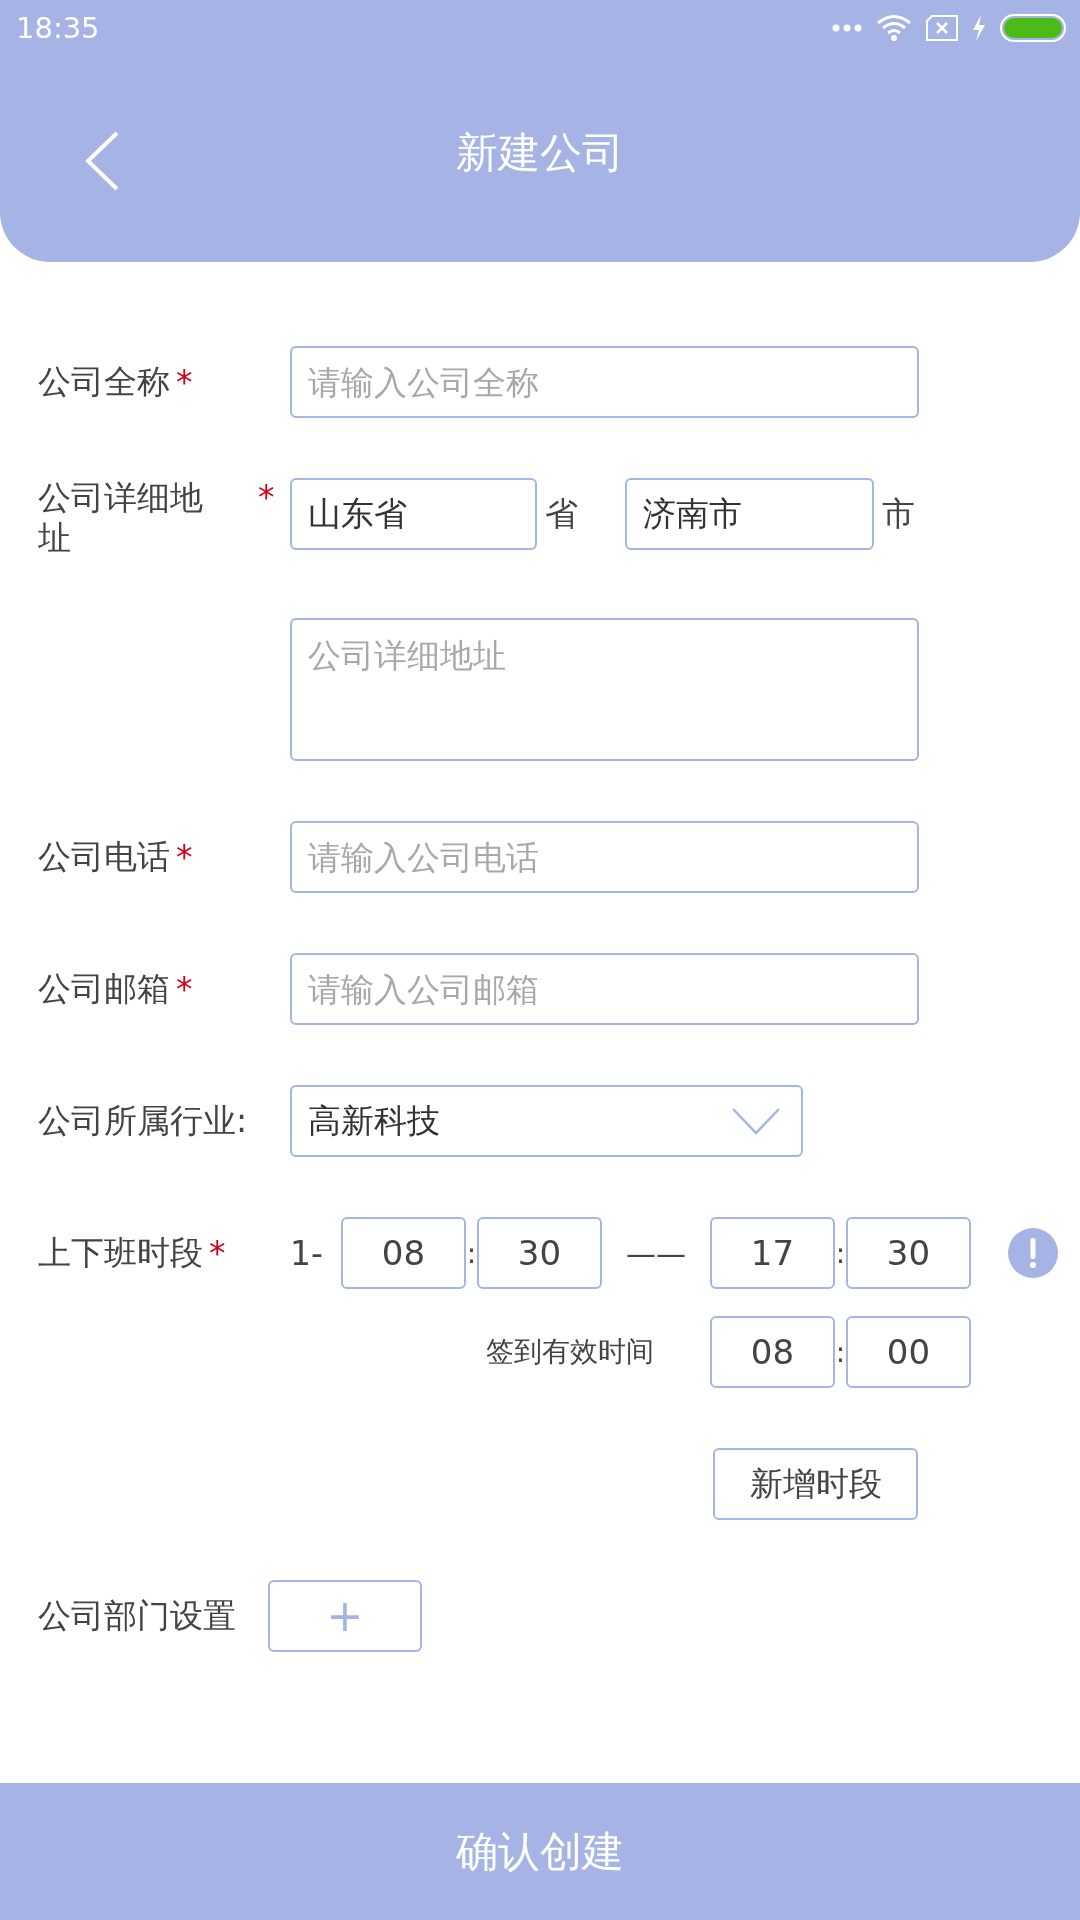 The image size is (1080, 1920). Describe the element at coordinates (570, 1352) in the screenshot. I see `sign-in-label: 签到有效时间` at that location.